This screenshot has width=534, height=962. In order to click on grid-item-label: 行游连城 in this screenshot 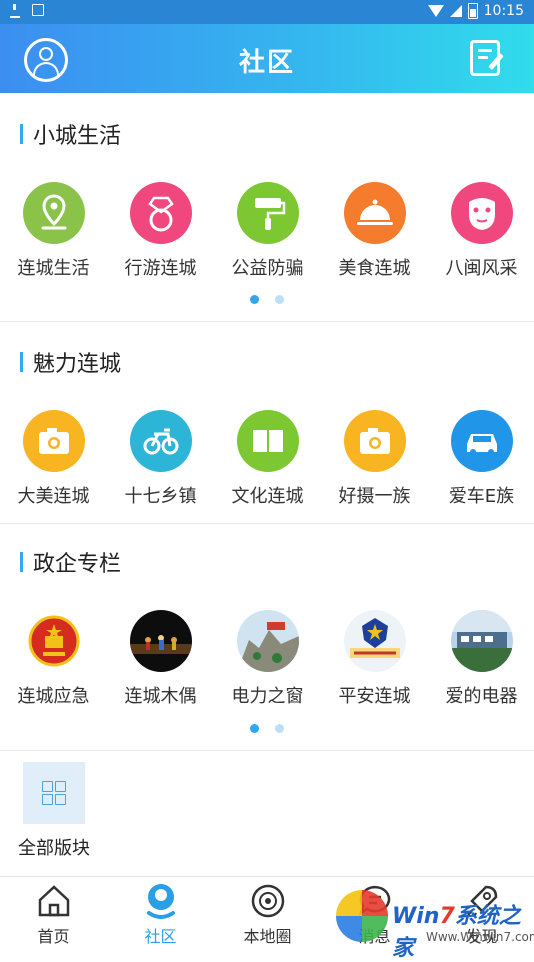, I will do `click(160, 268)`.